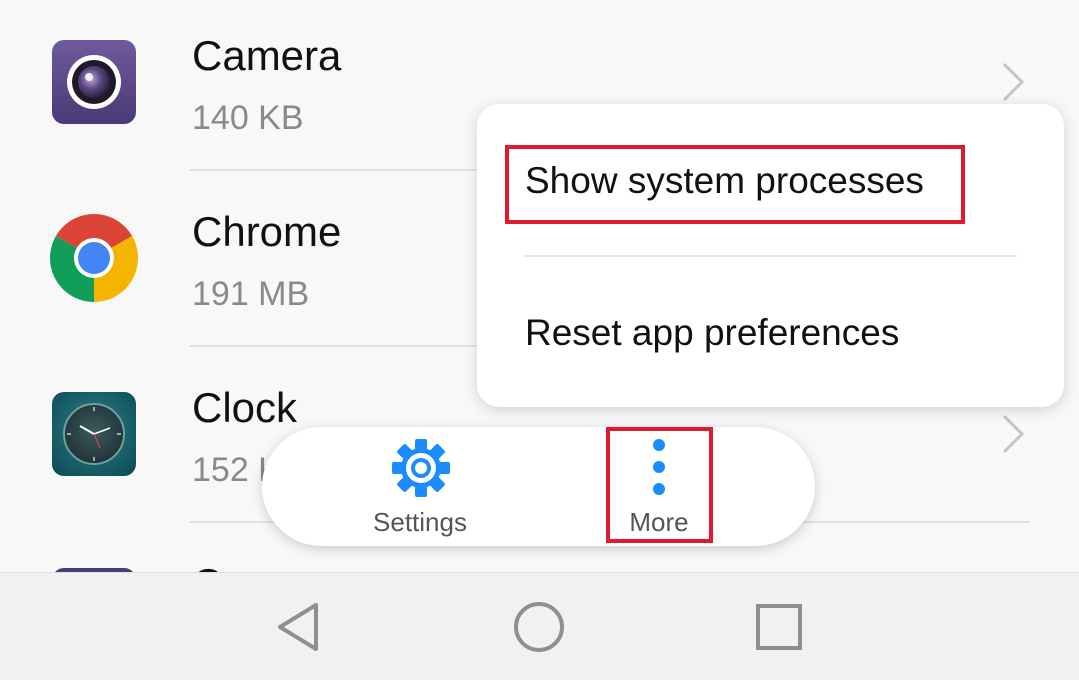 This screenshot has height=680, width=1079. Describe the element at coordinates (300, 627) in the screenshot. I see `back-icon` at that location.